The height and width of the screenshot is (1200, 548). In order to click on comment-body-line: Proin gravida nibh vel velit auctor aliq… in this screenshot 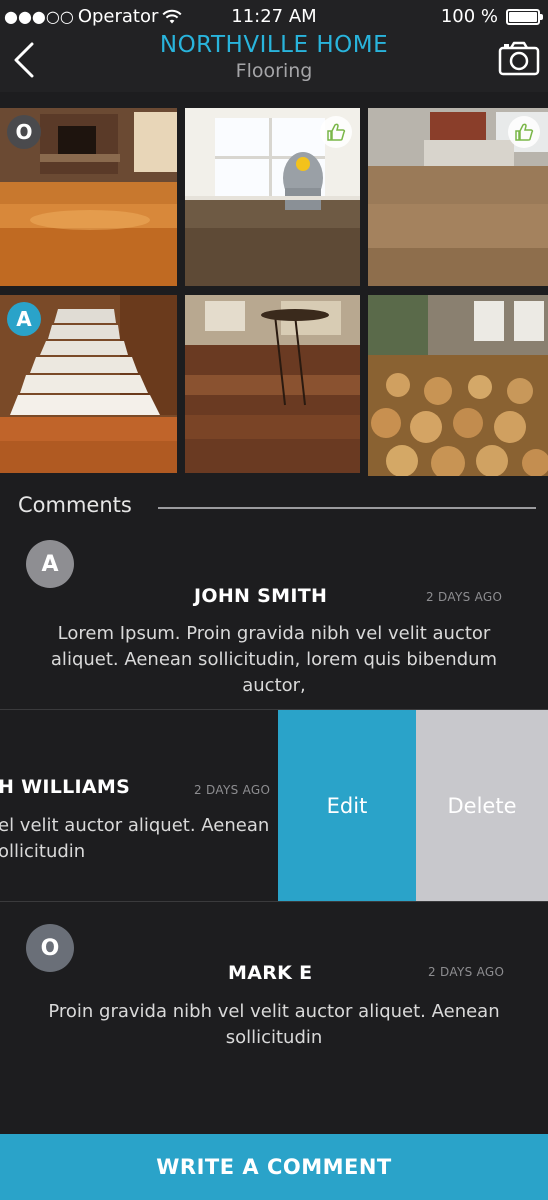, I will do `click(274, 1011)`.